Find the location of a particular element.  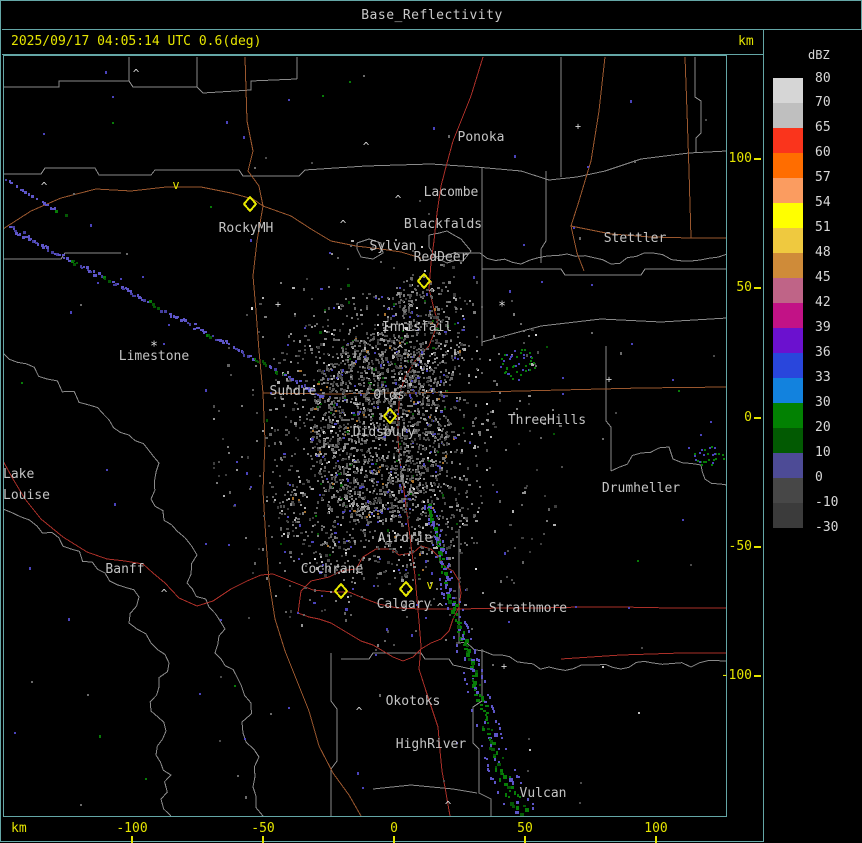

city-label: Airdrie is located at coordinates (405, 538).